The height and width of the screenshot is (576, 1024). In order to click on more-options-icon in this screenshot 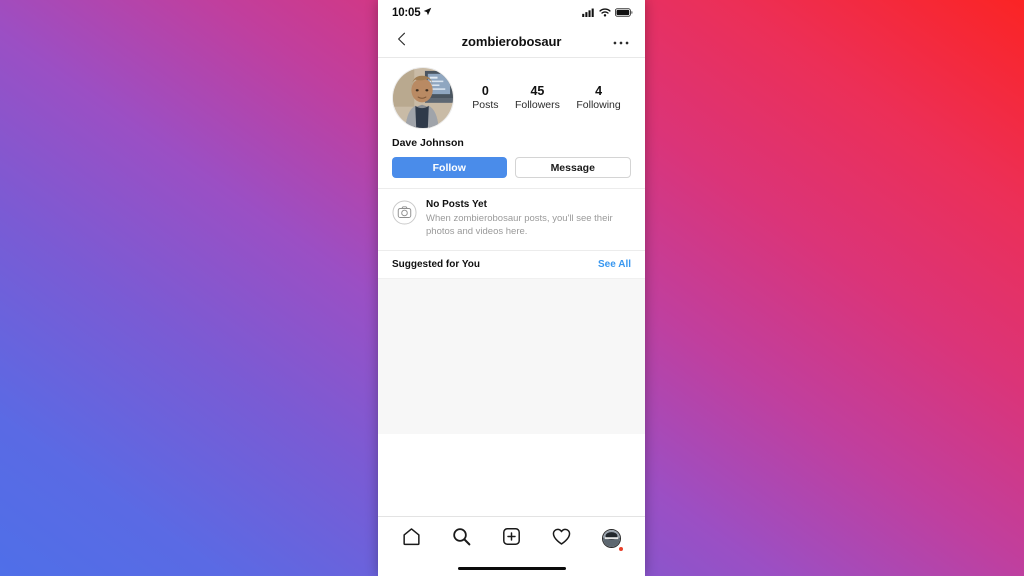, I will do `click(621, 42)`.